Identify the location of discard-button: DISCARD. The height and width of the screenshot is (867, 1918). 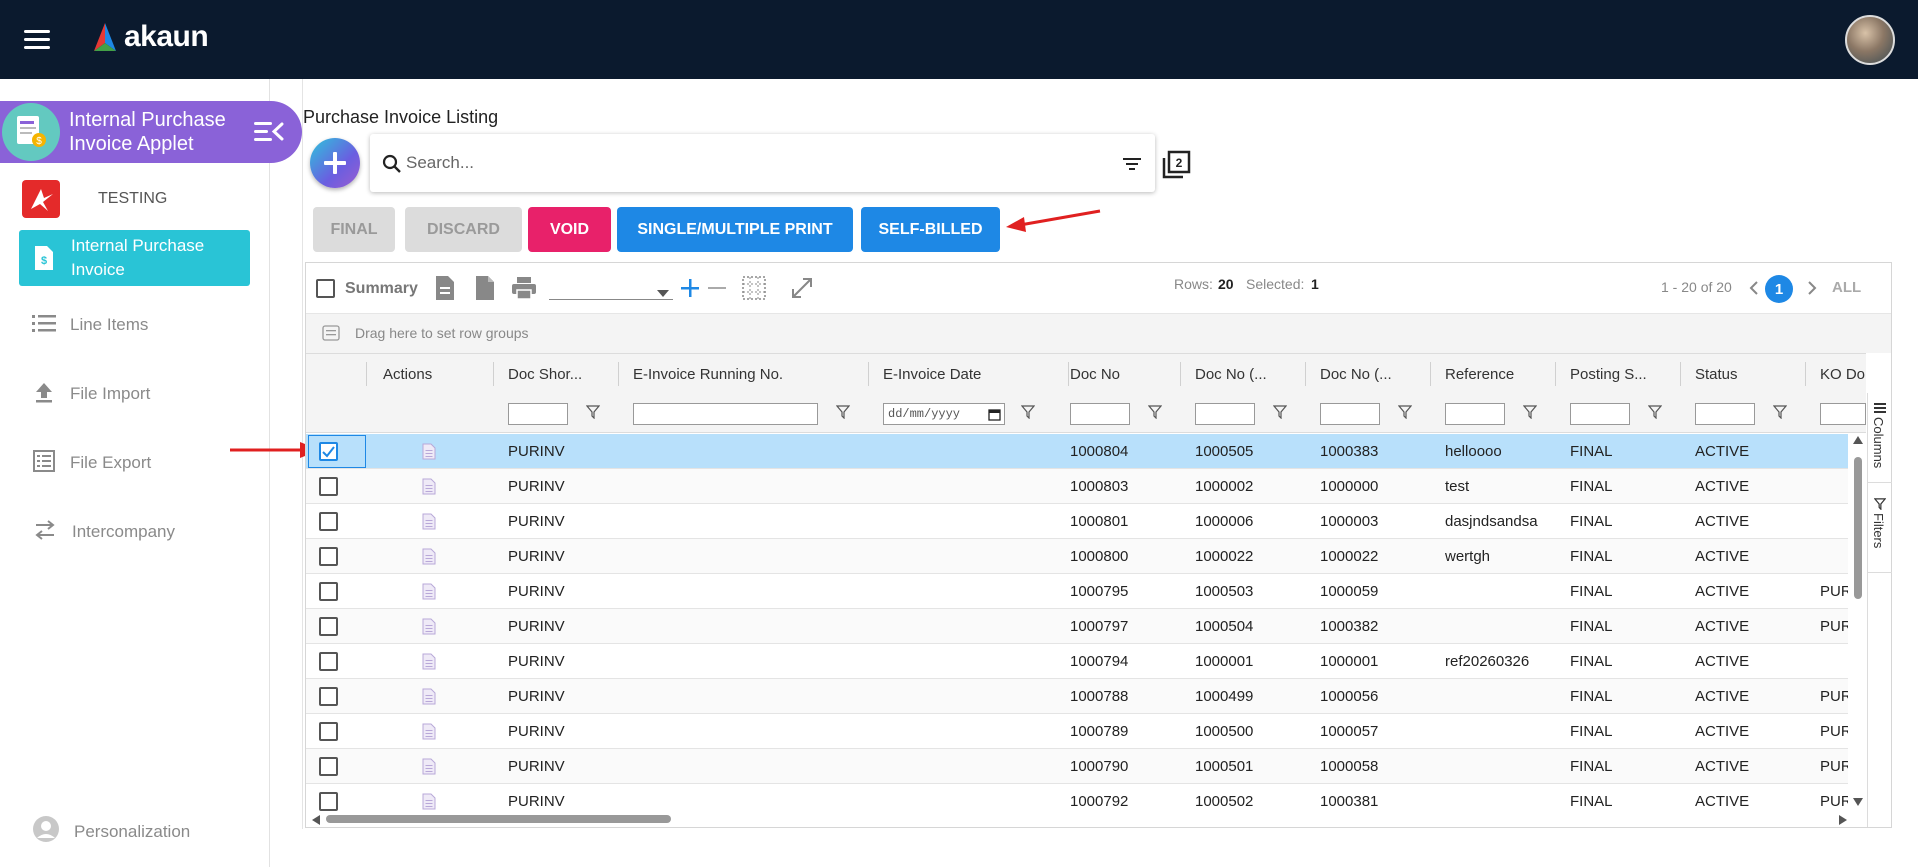
(463, 229).